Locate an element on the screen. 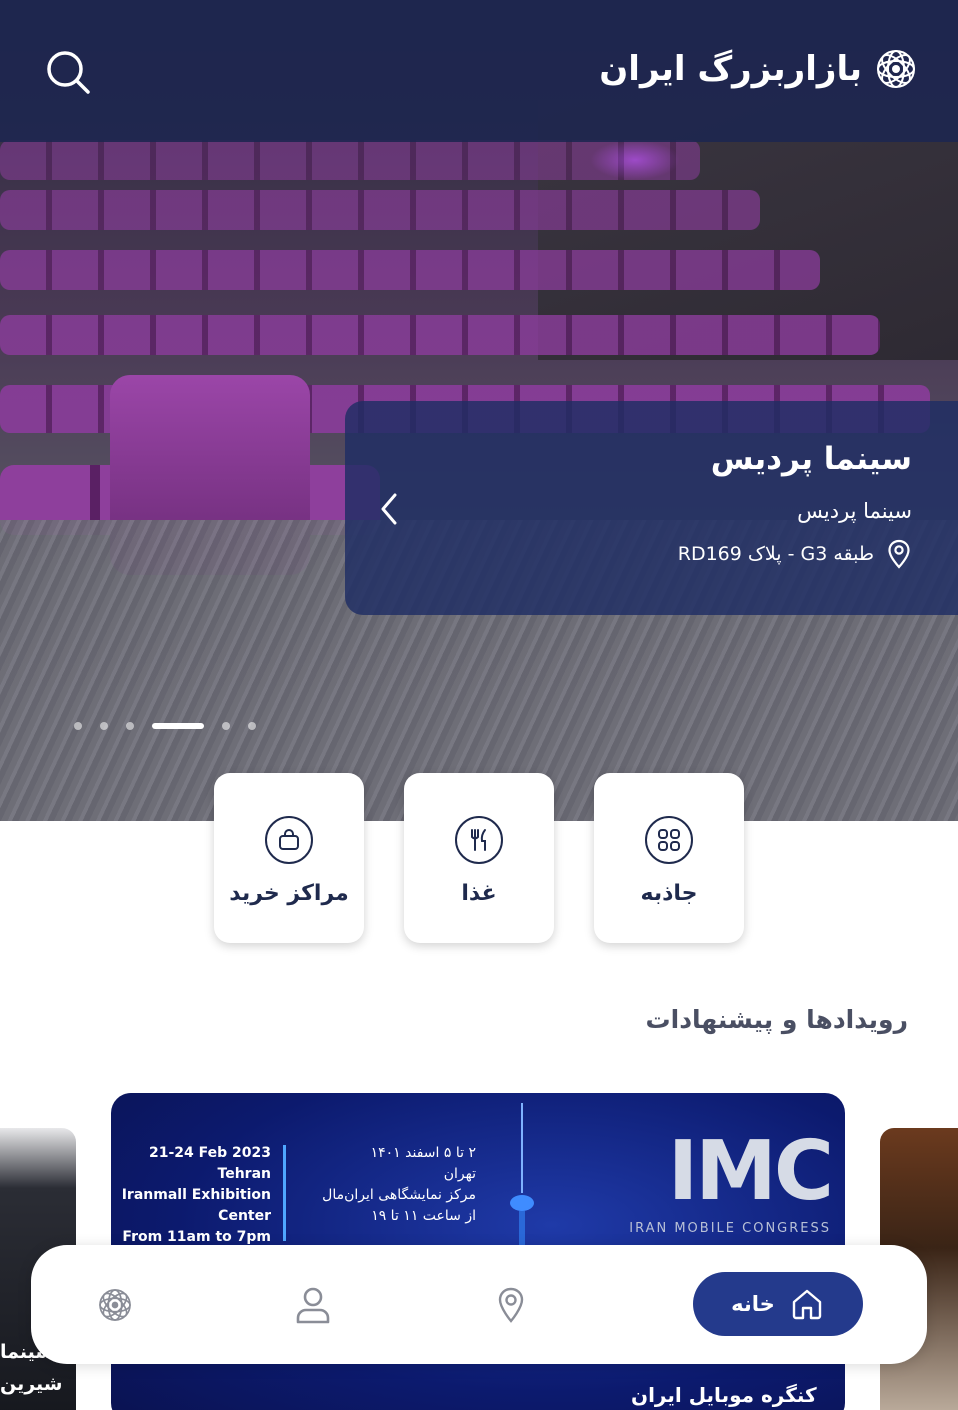 The image size is (958, 1410). category-attractions: جاذبه is located at coordinates (669, 858).